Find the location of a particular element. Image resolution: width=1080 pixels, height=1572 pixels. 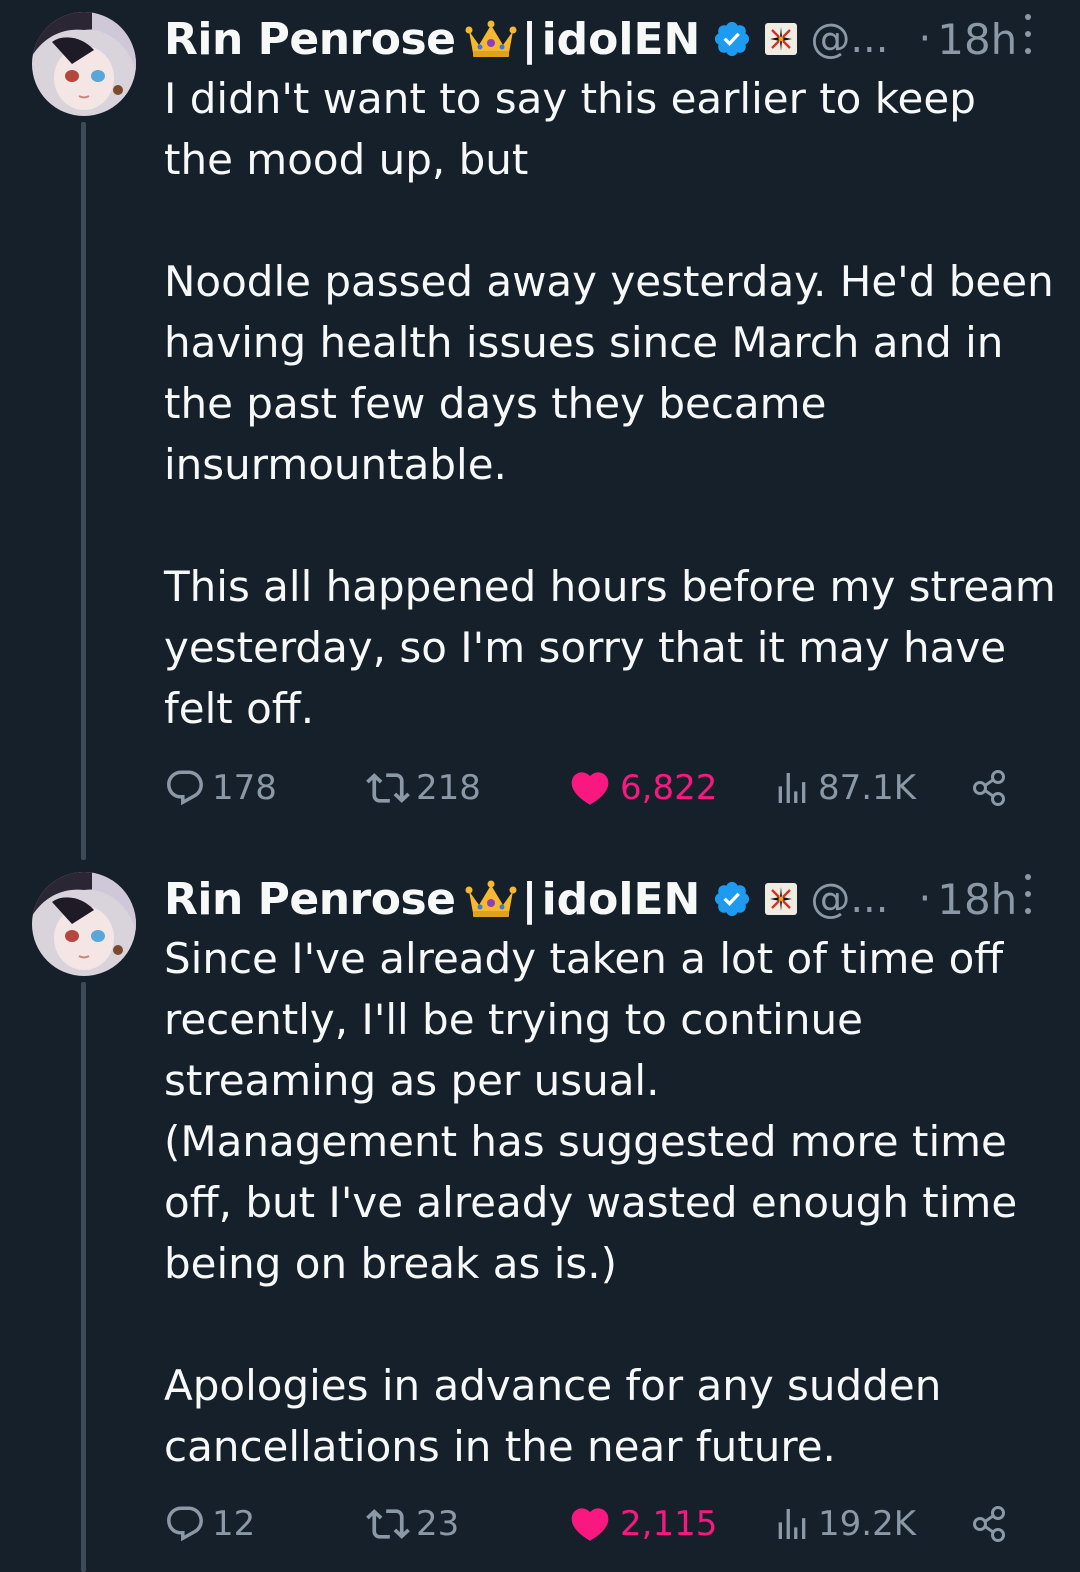

action-bar: 178 218 6,822 87.1K is located at coordinates (592, 788).